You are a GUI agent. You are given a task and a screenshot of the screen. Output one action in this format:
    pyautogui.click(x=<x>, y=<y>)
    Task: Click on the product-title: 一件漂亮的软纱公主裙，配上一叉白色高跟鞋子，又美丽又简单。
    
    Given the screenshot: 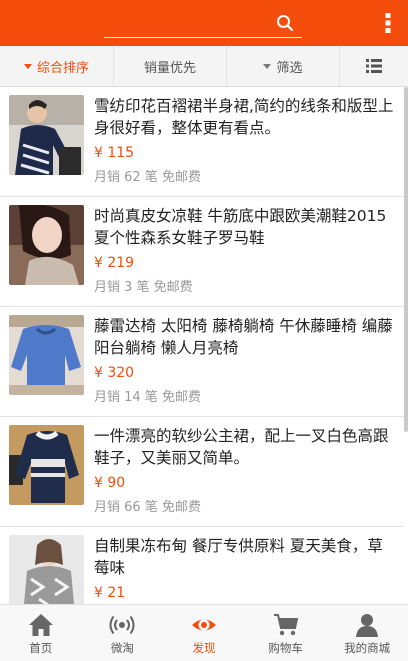 What is the action you would take?
    pyautogui.click(x=241, y=447)
    